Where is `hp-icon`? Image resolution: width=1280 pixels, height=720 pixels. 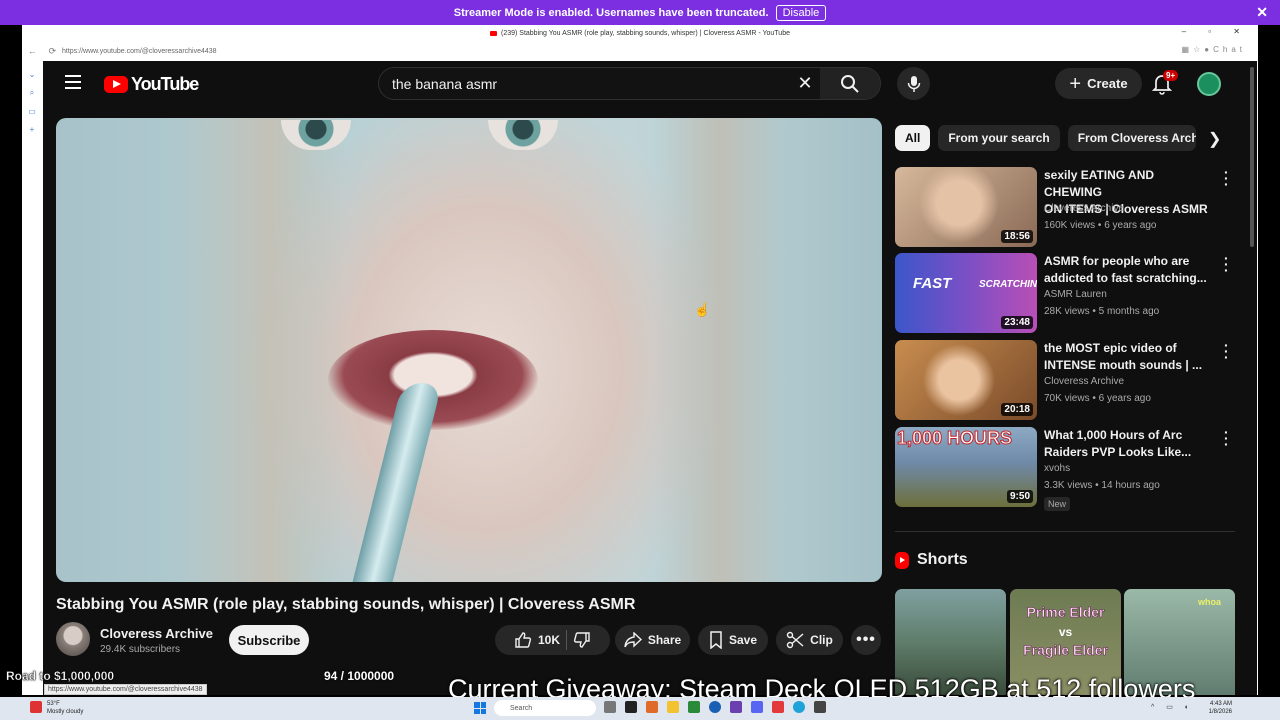 hp-icon is located at coordinates (715, 707).